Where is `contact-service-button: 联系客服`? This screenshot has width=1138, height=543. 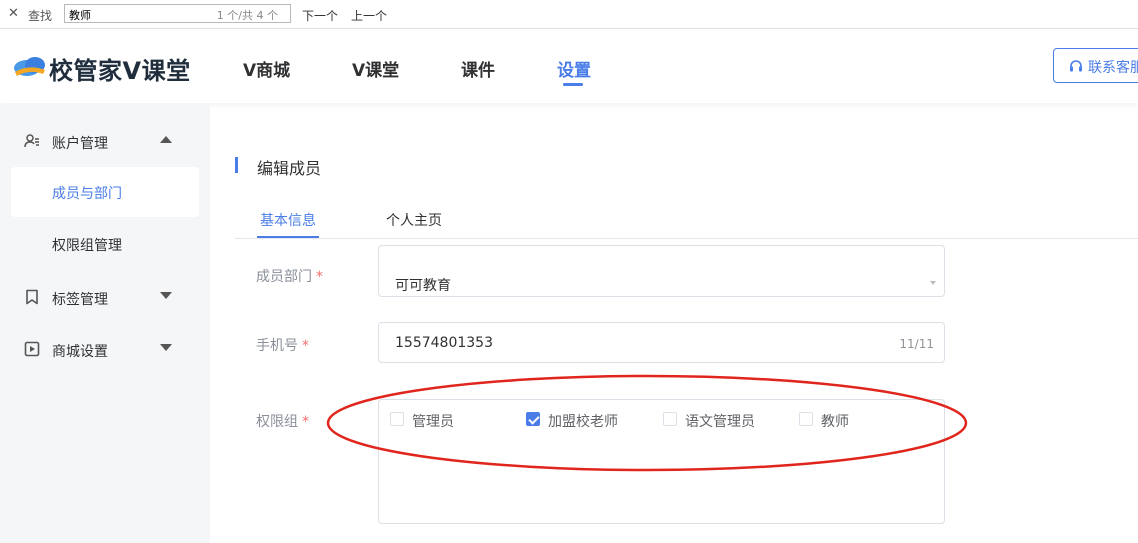
contact-service-button: 联系客服 is located at coordinates (1095, 65).